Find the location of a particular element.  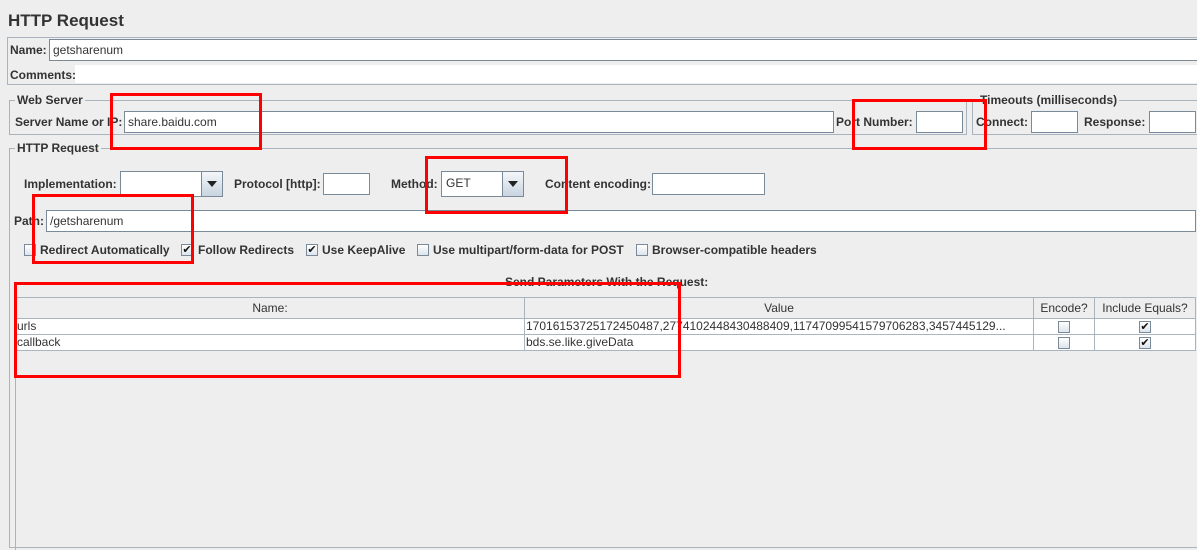

browser-compatible-label: Browser-compatible headers is located at coordinates (734, 250).